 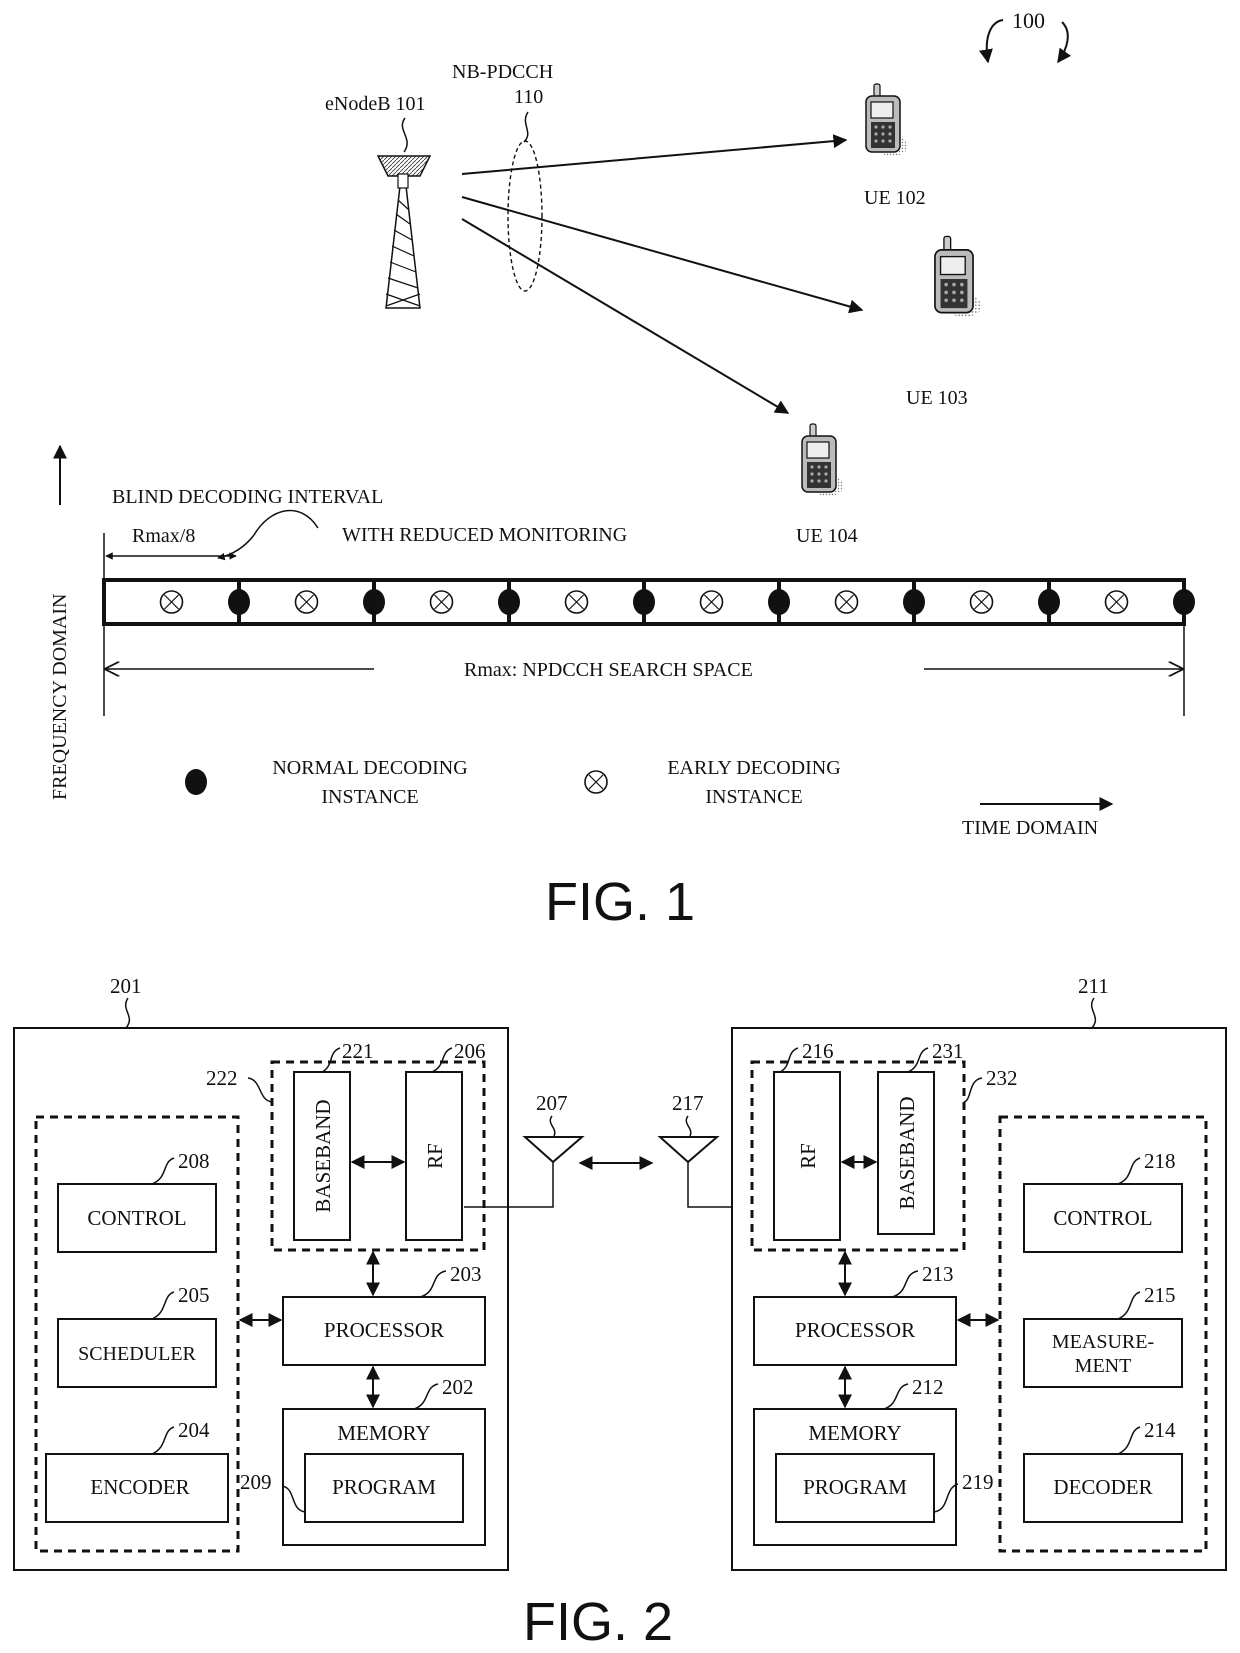 I want to click on baseband-221-ref: 221, so click(x=358, y=1051).